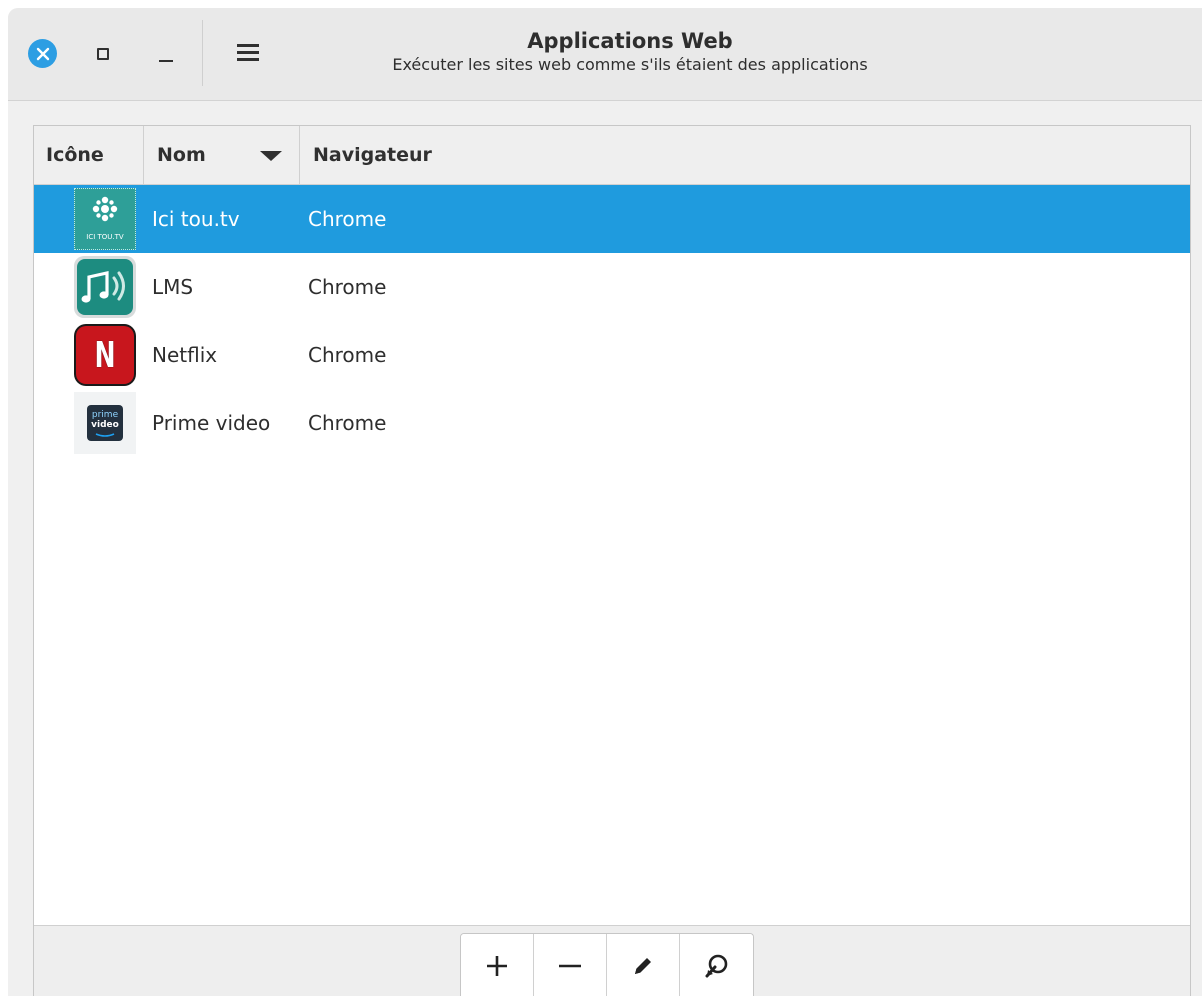 The image size is (1202, 996). What do you see at coordinates (222, 155) in the screenshot?
I see `column-header-name: Nom` at bounding box center [222, 155].